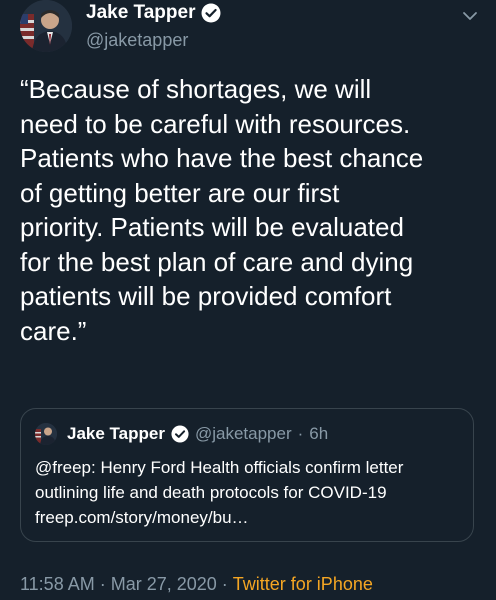  What do you see at coordinates (140, 13) in the screenshot?
I see `author-name: Jake Tapper` at bounding box center [140, 13].